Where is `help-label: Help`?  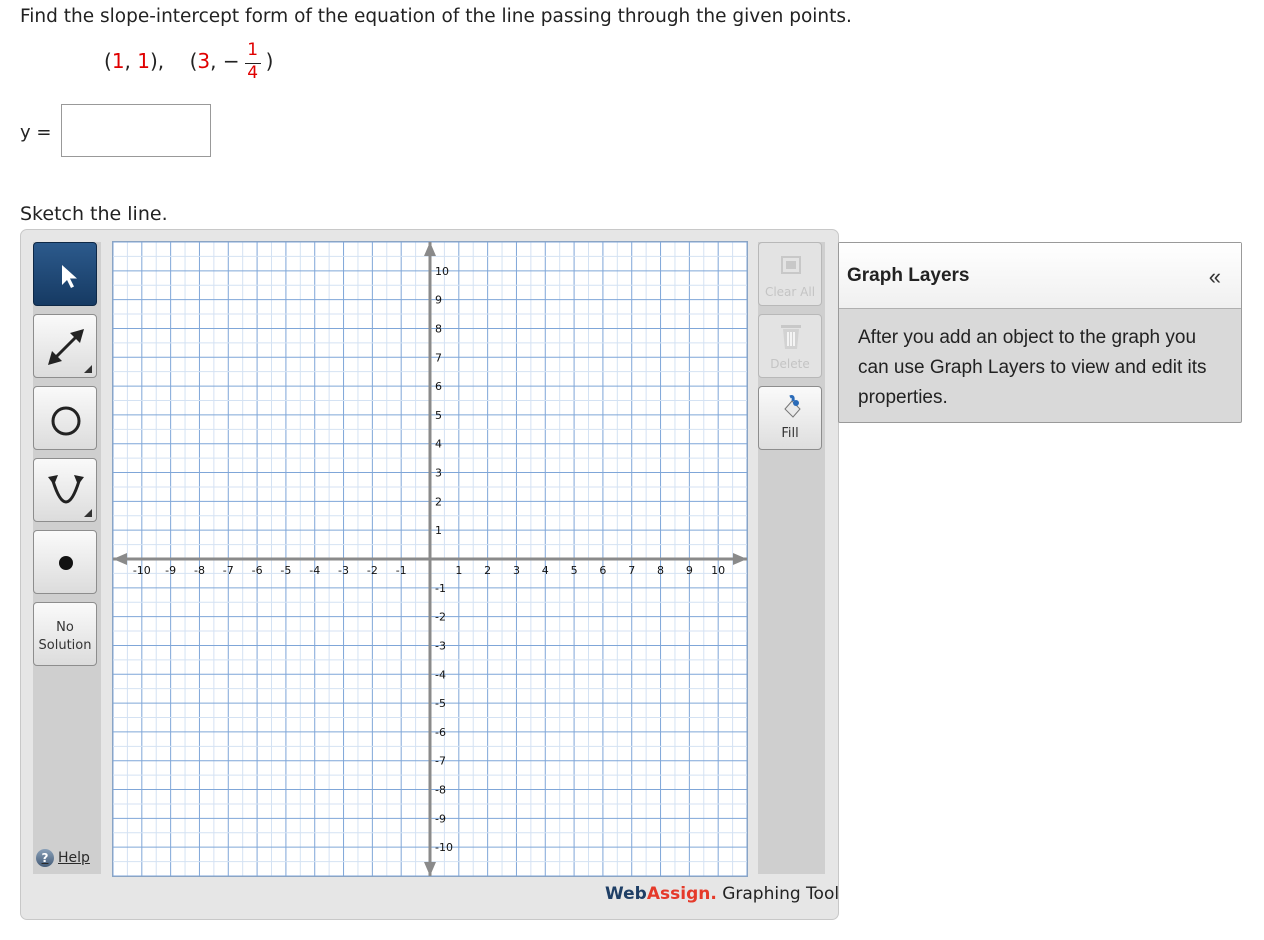 help-label: Help is located at coordinates (74, 858).